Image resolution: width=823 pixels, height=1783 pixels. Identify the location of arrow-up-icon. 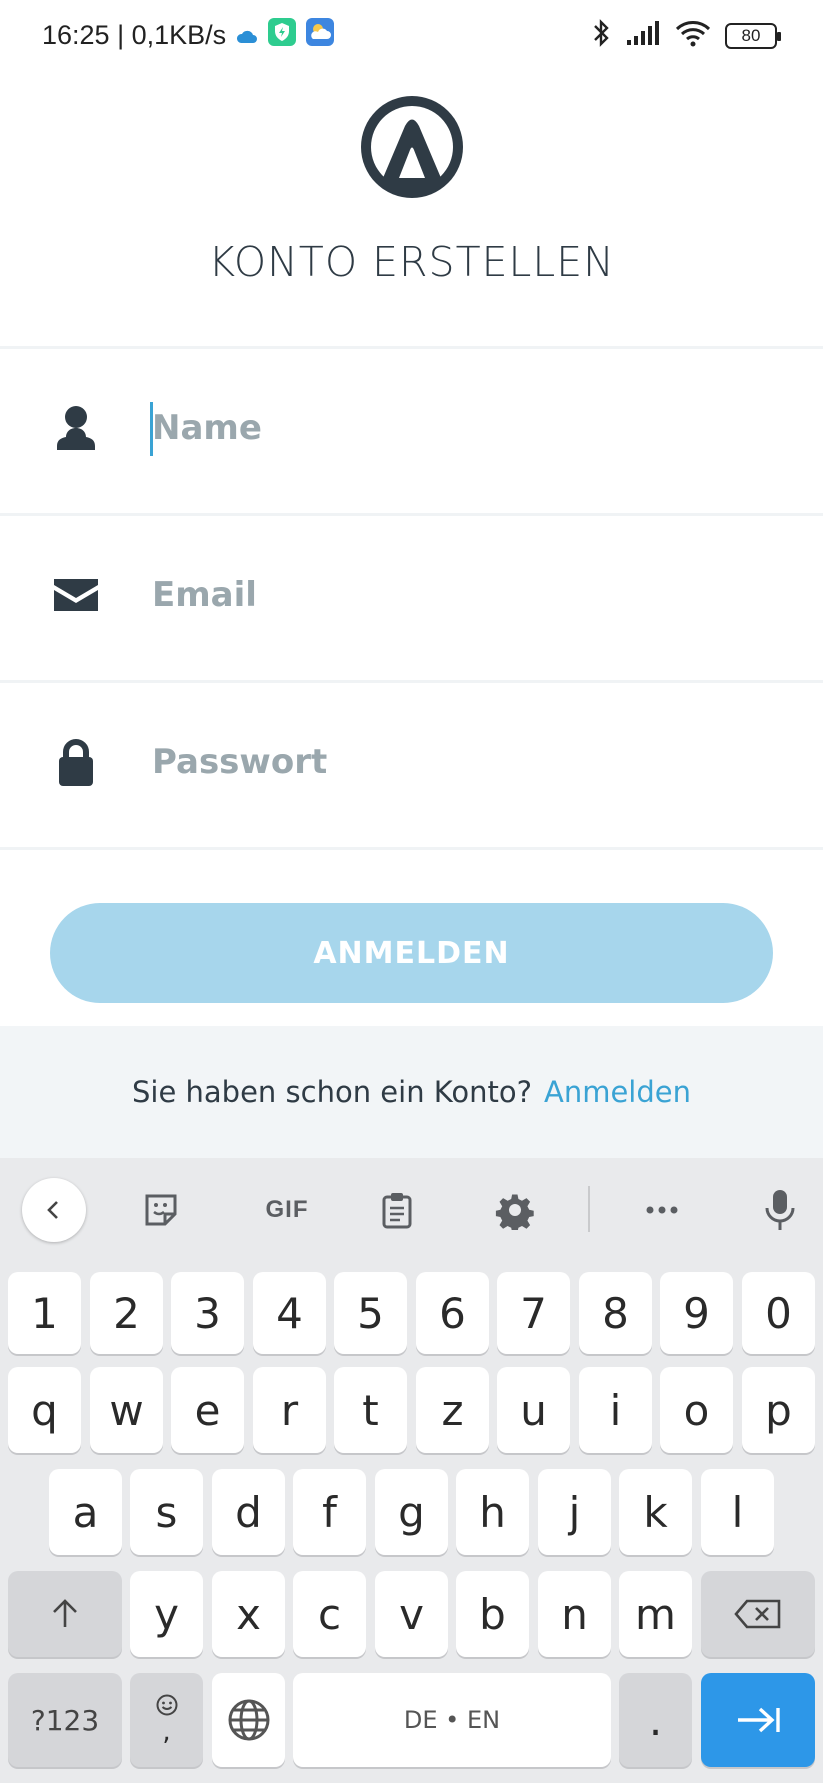
(65, 1613).